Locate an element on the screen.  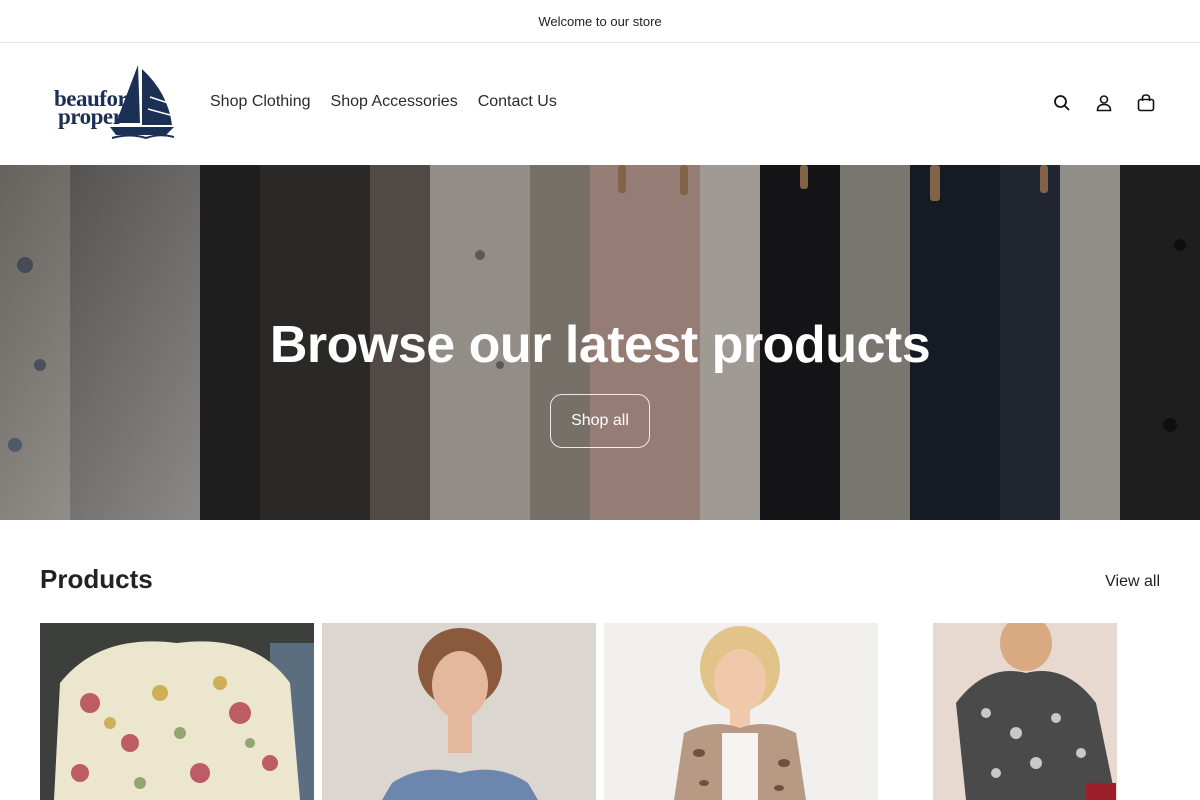
product-card-blue-sweater is located at coordinates (459, 711).